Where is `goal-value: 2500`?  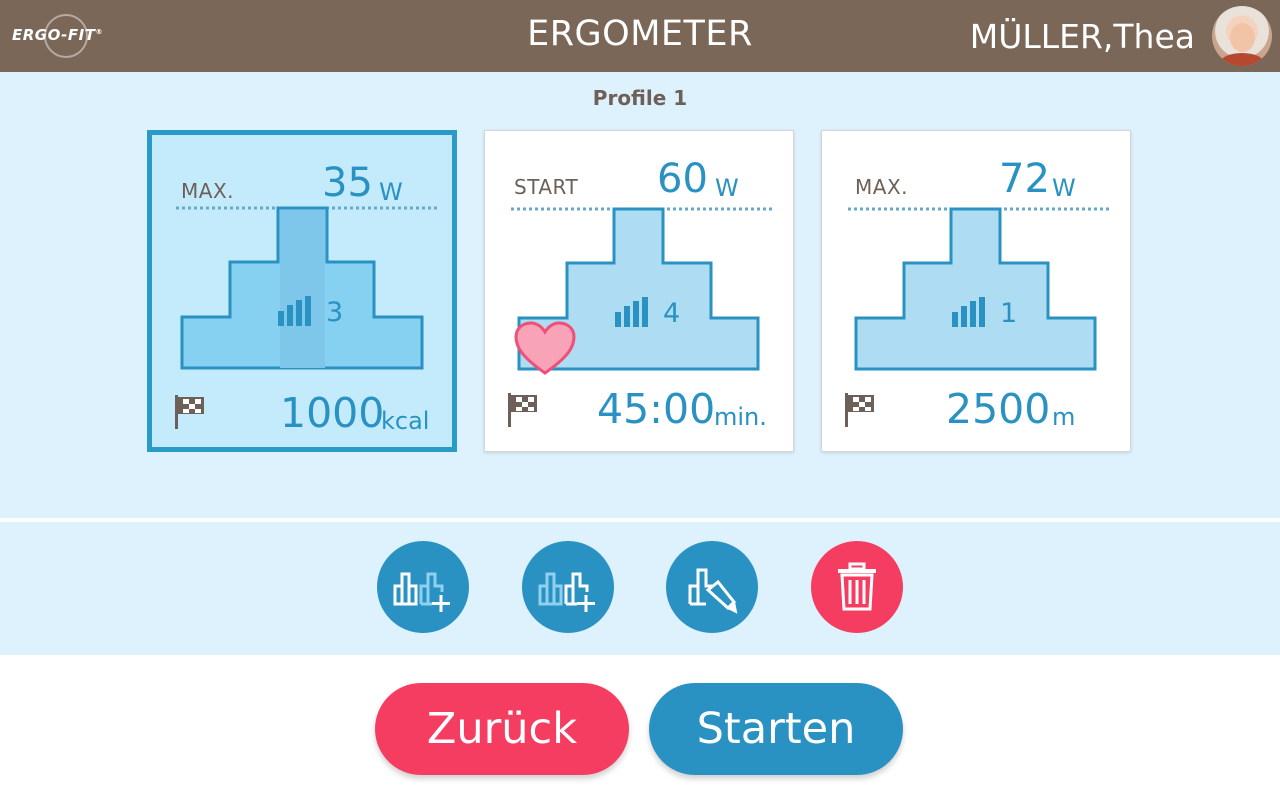 goal-value: 2500 is located at coordinates (998, 409).